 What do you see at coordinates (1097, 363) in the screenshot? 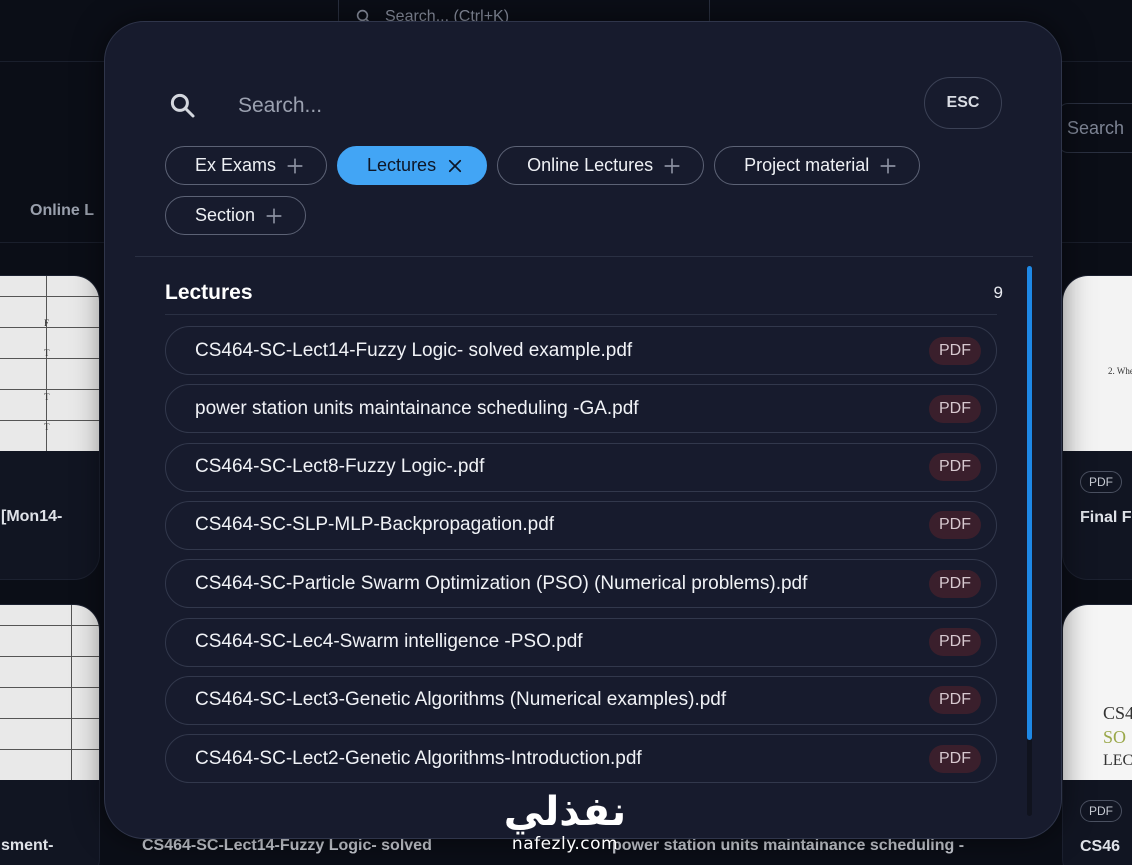
I see `document-thumbnail: 2. Whe` at bounding box center [1097, 363].